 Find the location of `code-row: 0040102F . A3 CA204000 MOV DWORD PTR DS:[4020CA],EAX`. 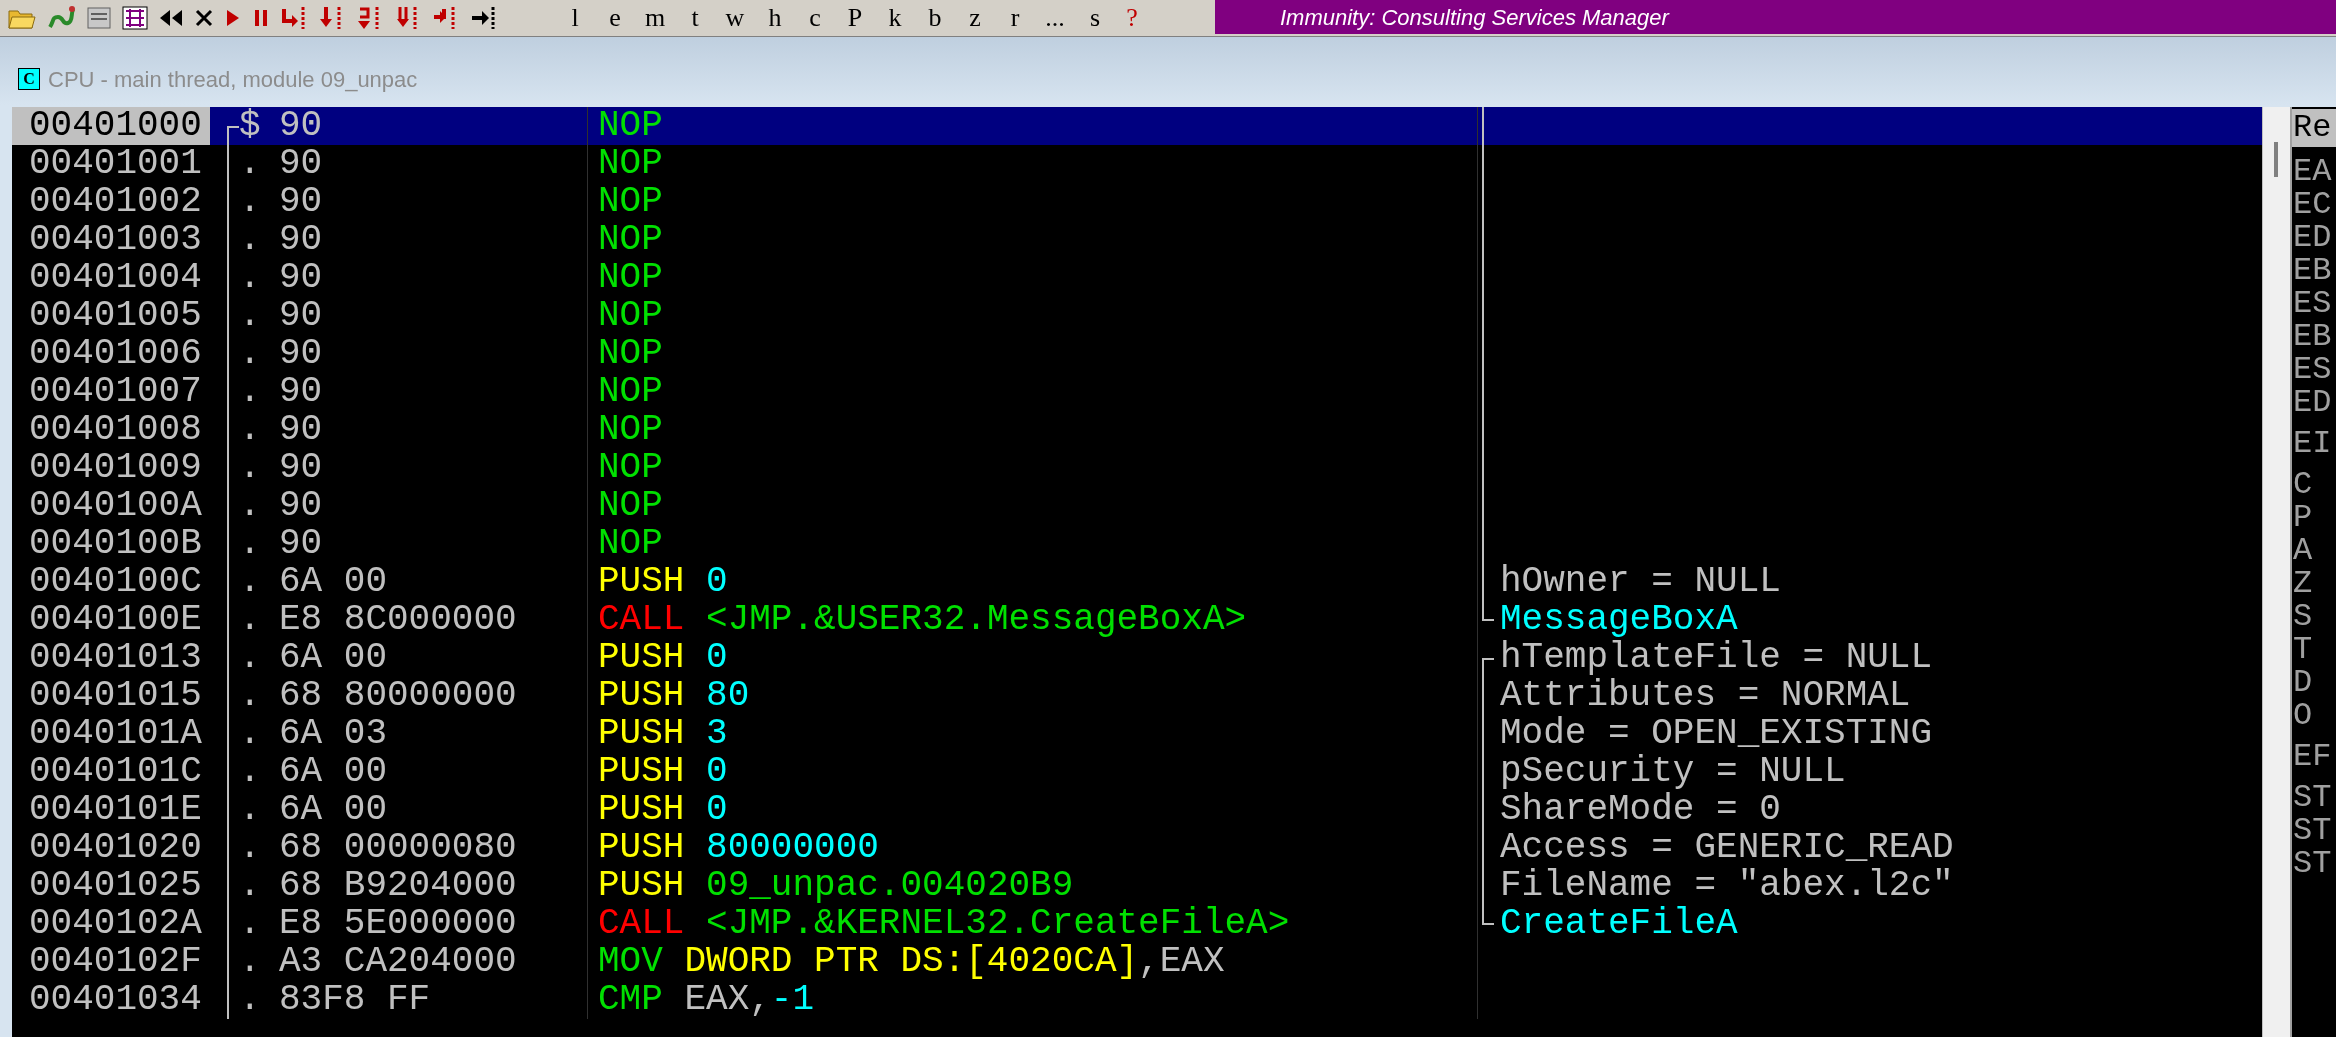

code-row: 0040102F . A3 CA204000 MOV DWORD PTR DS:[4020CA],EAX is located at coordinates (1137, 962).